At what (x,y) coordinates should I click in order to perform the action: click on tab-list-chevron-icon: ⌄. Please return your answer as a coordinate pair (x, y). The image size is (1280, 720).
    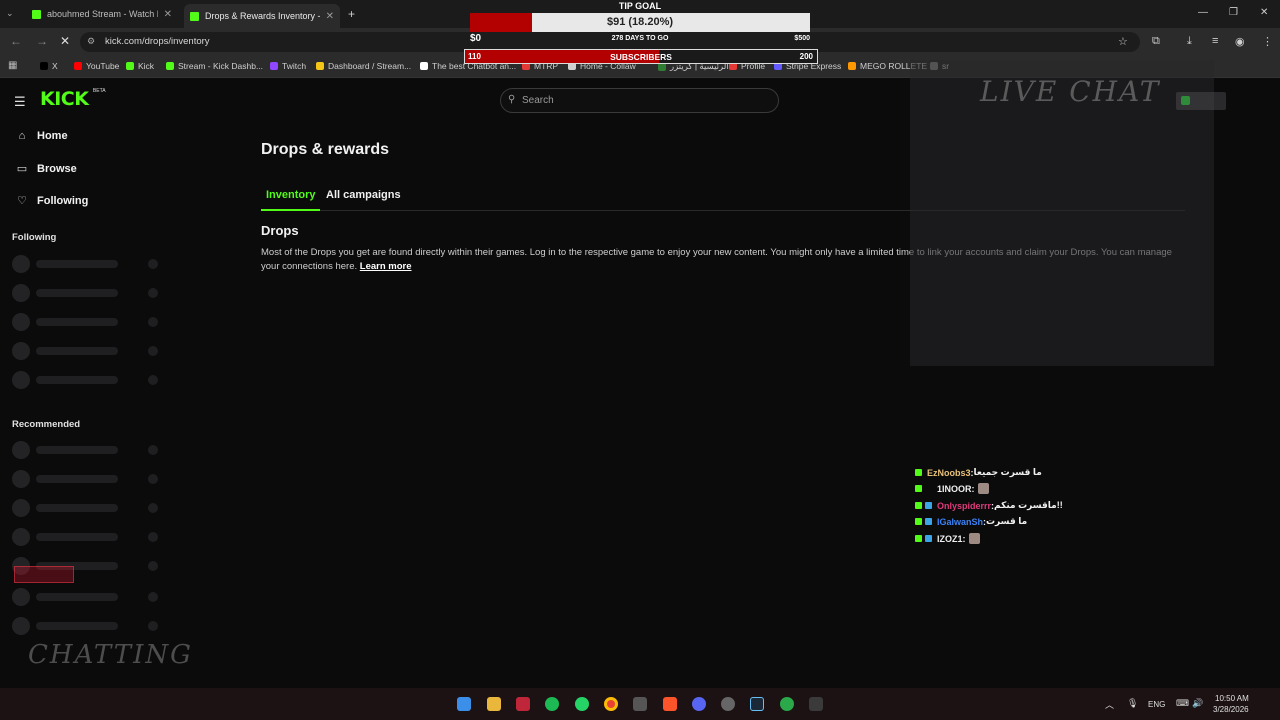
    Looking at the image, I should click on (10, 13).